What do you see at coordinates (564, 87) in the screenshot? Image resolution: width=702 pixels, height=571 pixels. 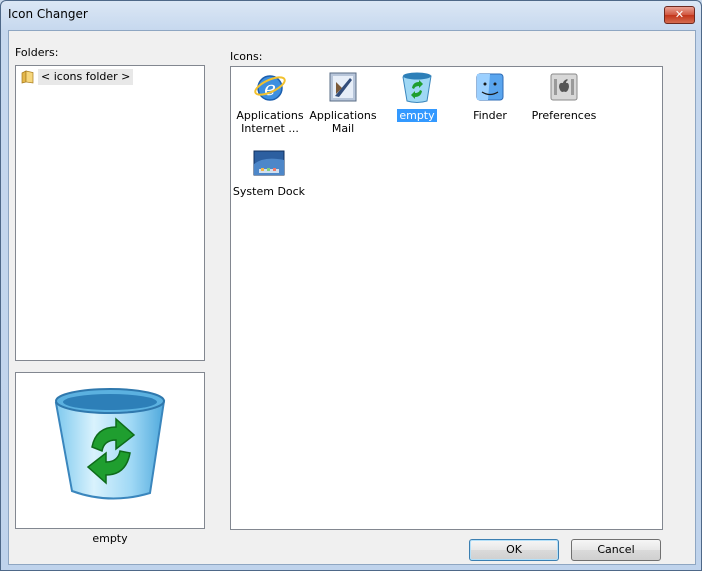 I see `preferences-icon` at bounding box center [564, 87].